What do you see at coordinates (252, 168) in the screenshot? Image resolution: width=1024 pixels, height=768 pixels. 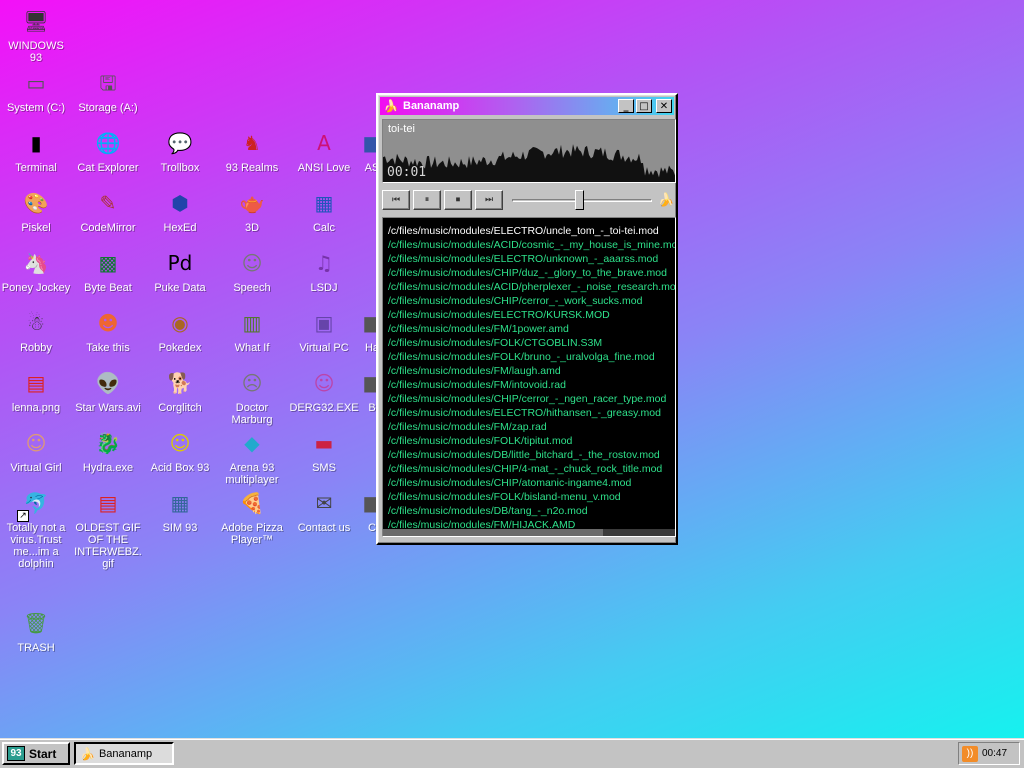 I see `desktop-icon-label: 93 Realms` at bounding box center [252, 168].